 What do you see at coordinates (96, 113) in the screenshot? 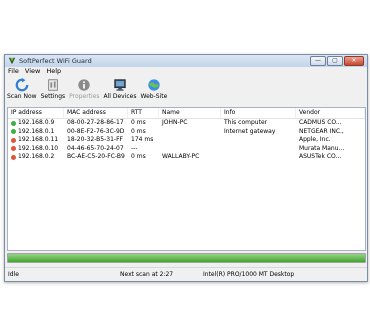
I see `column-mac-address: MAC address` at bounding box center [96, 113].